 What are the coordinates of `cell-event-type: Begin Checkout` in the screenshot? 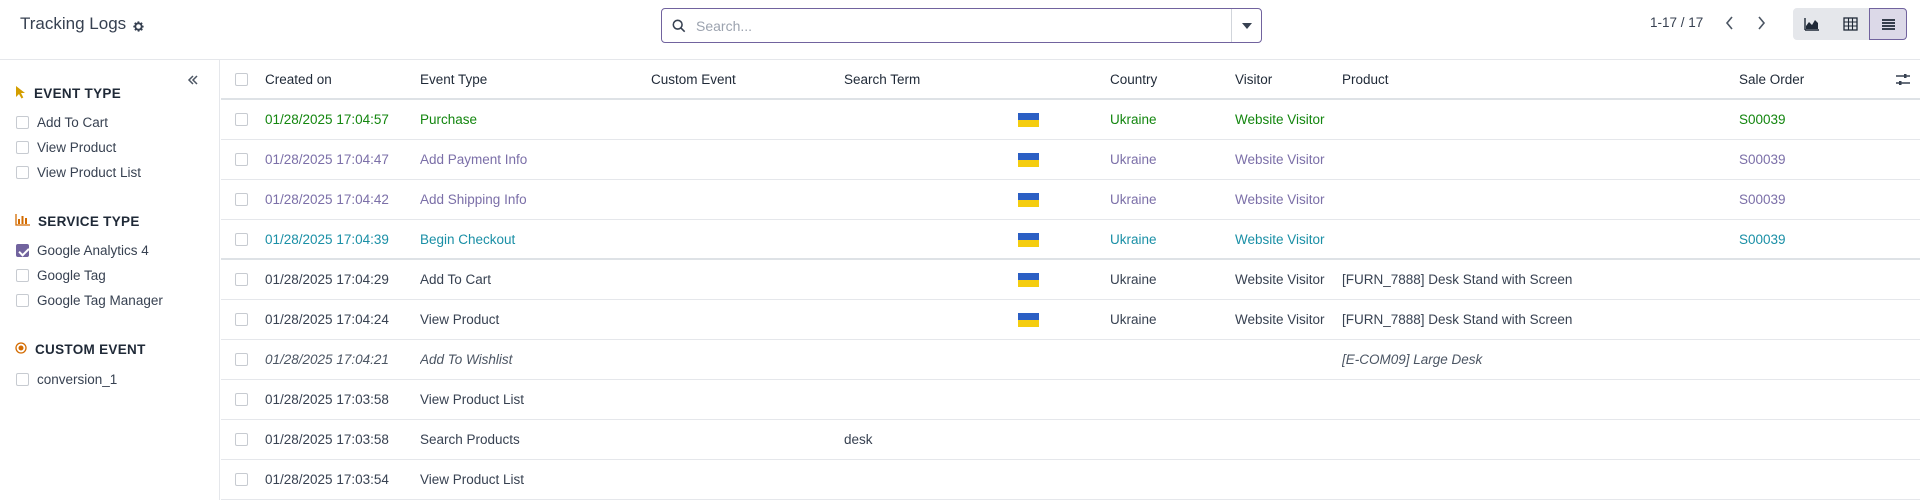 It's located at (468, 239).